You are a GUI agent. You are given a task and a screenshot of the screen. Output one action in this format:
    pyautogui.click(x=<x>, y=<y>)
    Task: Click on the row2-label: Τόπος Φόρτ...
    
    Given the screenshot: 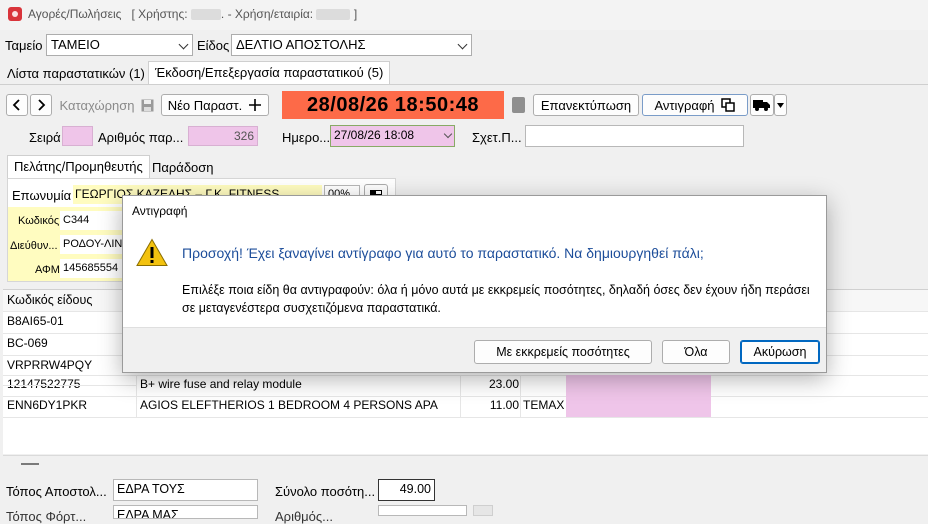 What is the action you would take?
    pyautogui.click(x=46, y=516)
    